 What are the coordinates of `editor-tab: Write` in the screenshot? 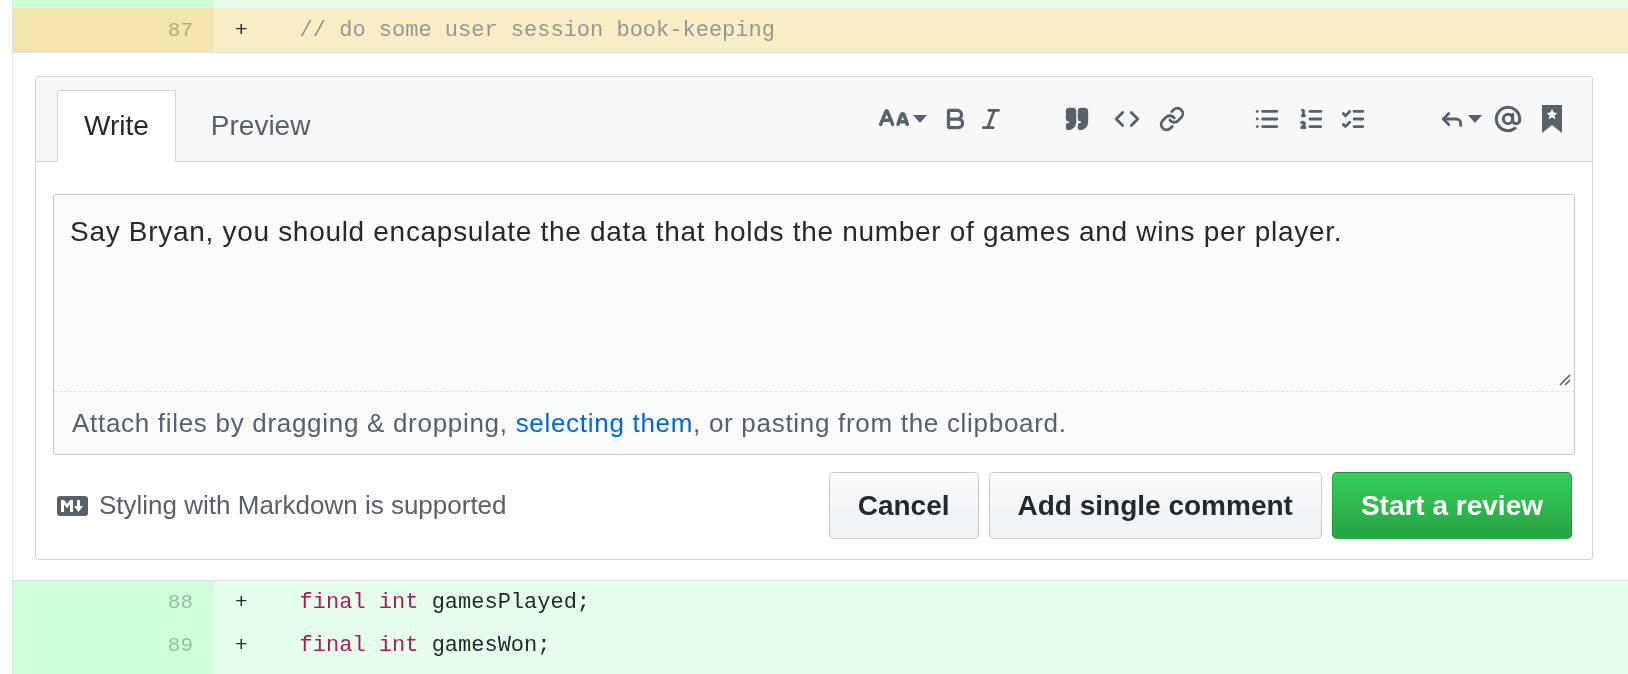 It's located at (116, 126).